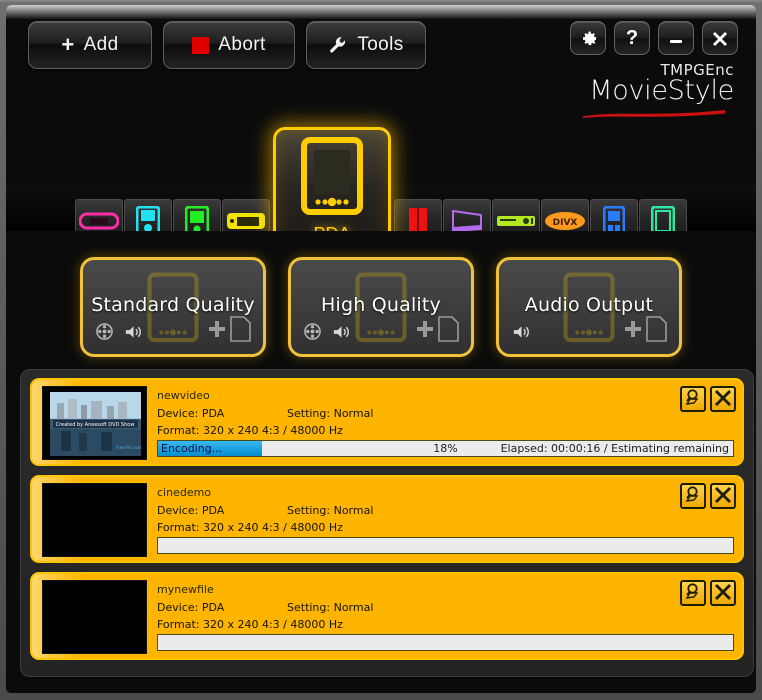 The image size is (762, 700). I want to click on device-item-xbox-360: Xbox 360, so click(516, 215).